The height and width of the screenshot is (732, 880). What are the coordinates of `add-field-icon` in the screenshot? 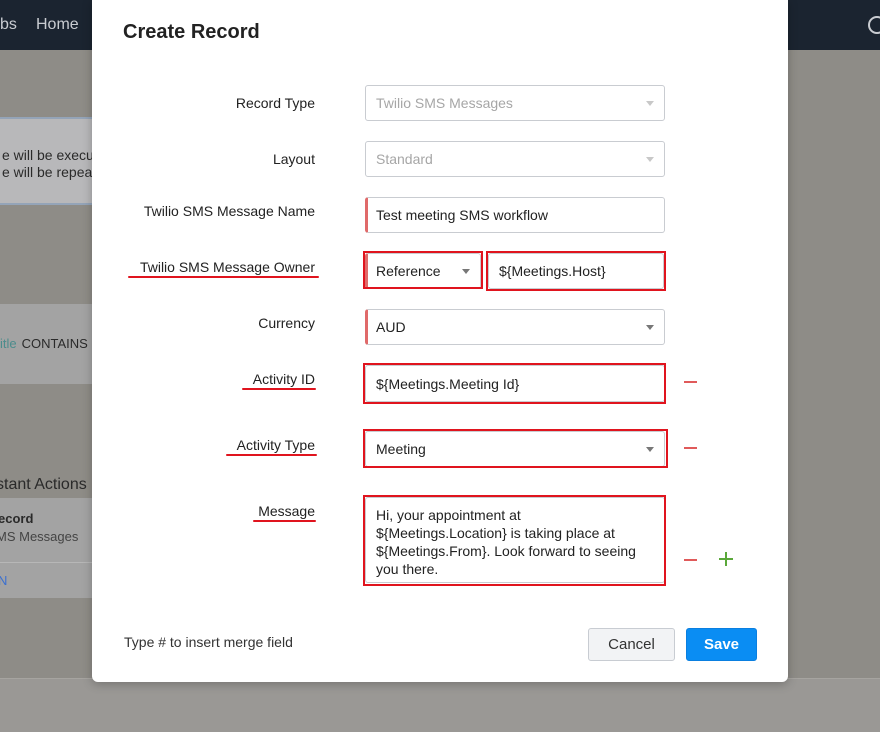 It's located at (726, 559).